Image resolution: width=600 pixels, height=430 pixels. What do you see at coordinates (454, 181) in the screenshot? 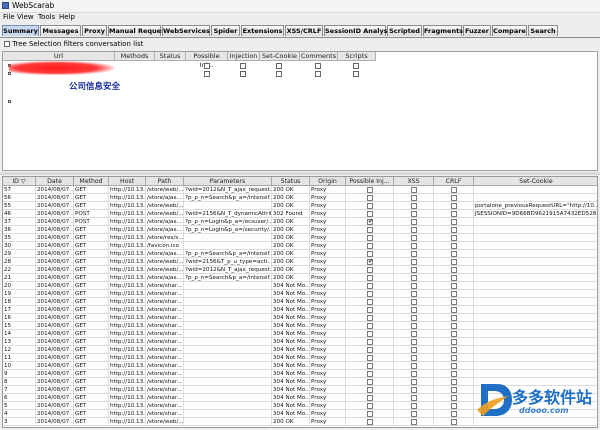
I see `grid-col-crlf: CRLF` at bounding box center [454, 181].